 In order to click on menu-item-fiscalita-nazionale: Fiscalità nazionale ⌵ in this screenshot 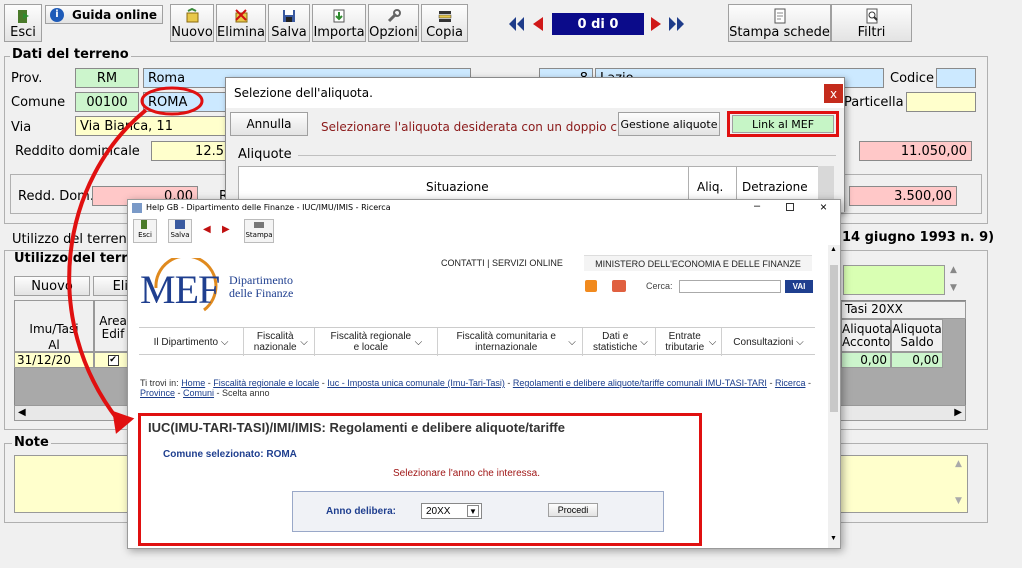, I will do `click(279, 342)`.